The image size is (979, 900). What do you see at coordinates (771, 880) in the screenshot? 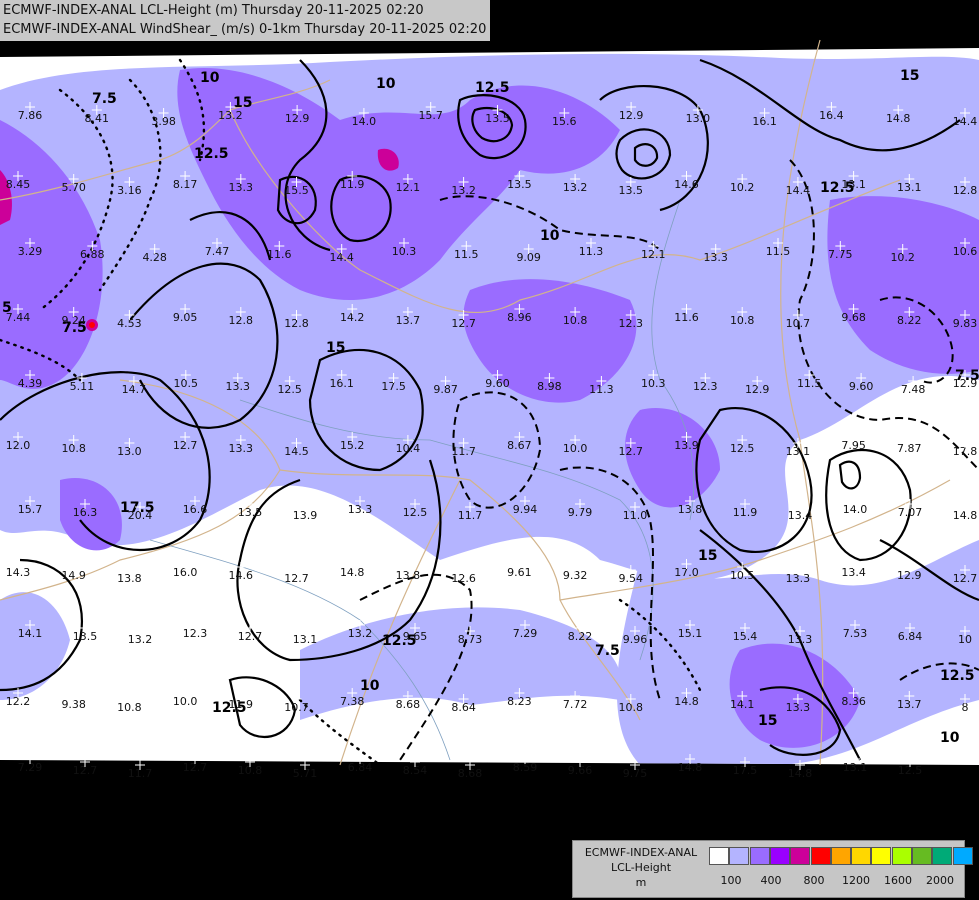
I see `legend-tick-label: 400` at bounding box center [771, 880].